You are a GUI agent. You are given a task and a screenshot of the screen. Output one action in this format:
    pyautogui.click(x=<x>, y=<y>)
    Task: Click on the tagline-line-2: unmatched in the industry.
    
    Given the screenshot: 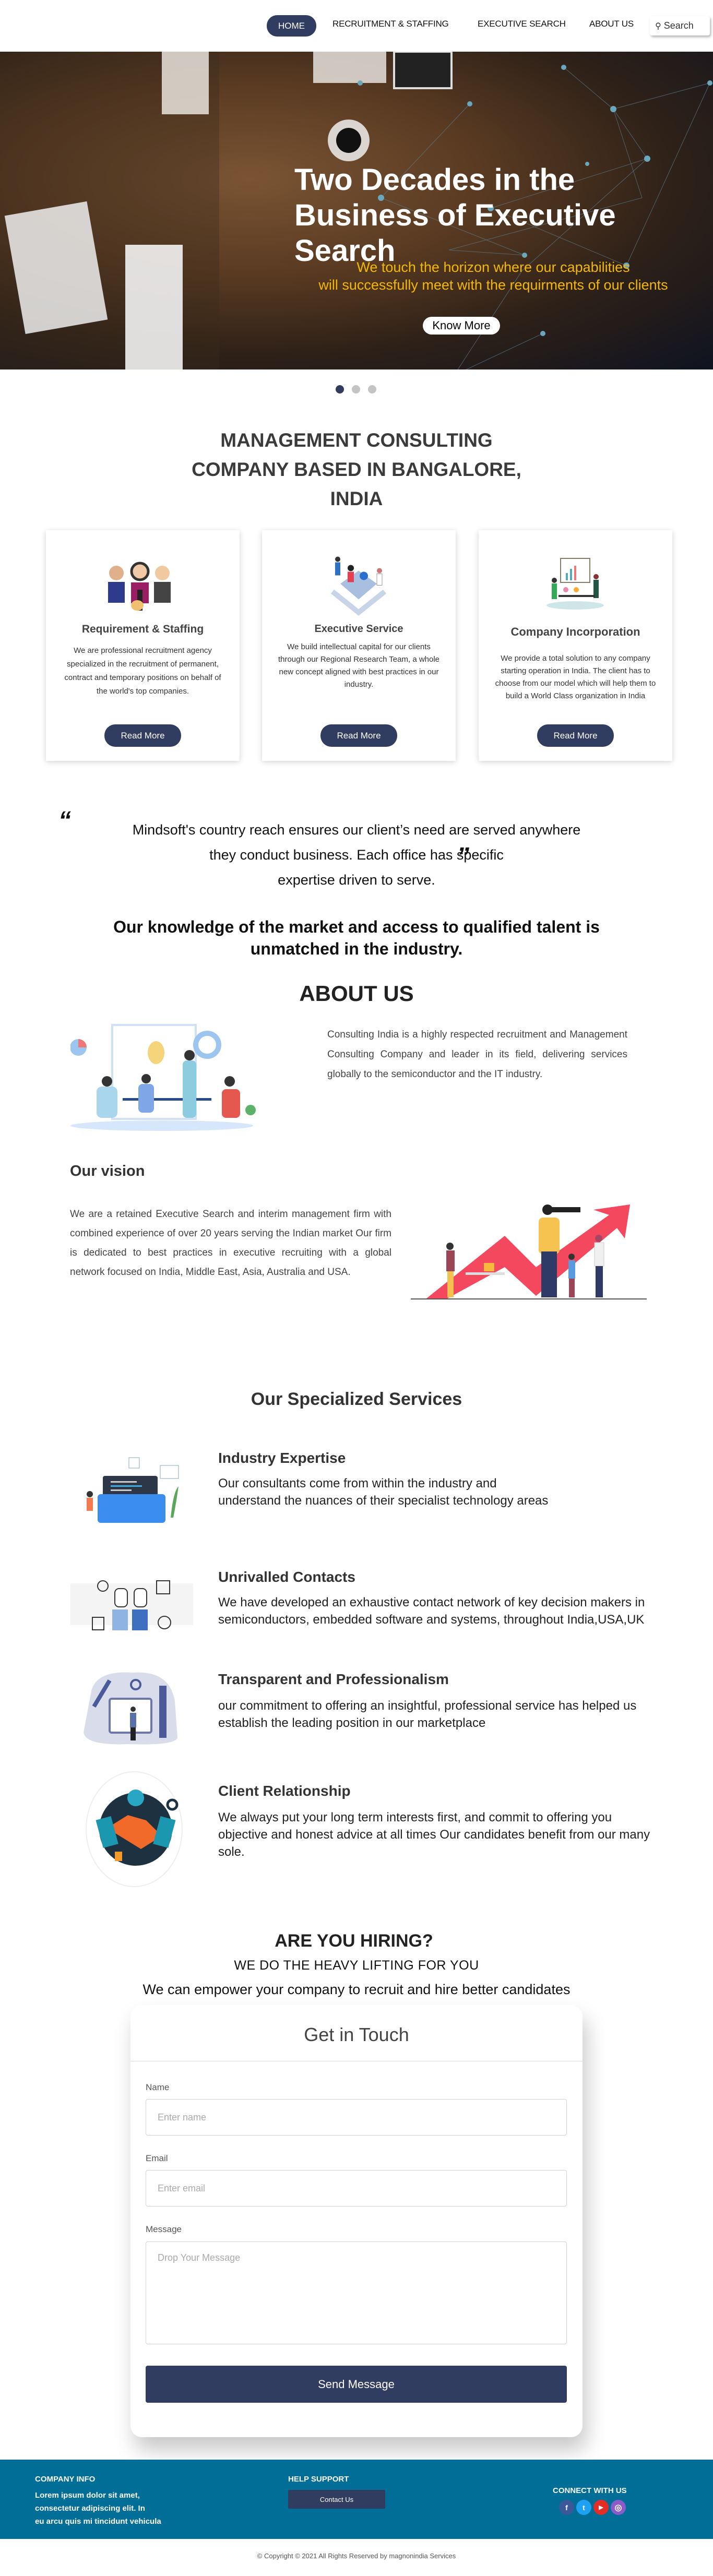 What is the action you would take?
    pyautogui.click(x=356, y=948)
    